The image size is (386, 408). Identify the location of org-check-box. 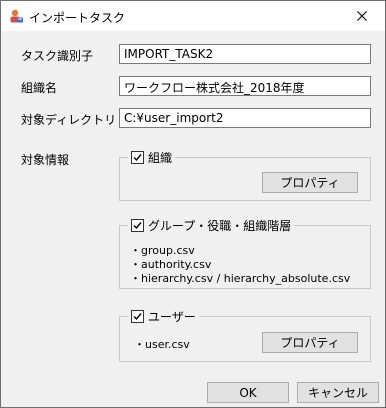
(137, 157).